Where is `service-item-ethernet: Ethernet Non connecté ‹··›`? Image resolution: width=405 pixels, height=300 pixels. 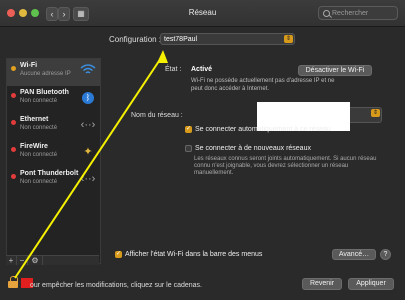 service-item-ethernet: Ethernet Non connecté ‹··› is located at coordinates (53, 126).